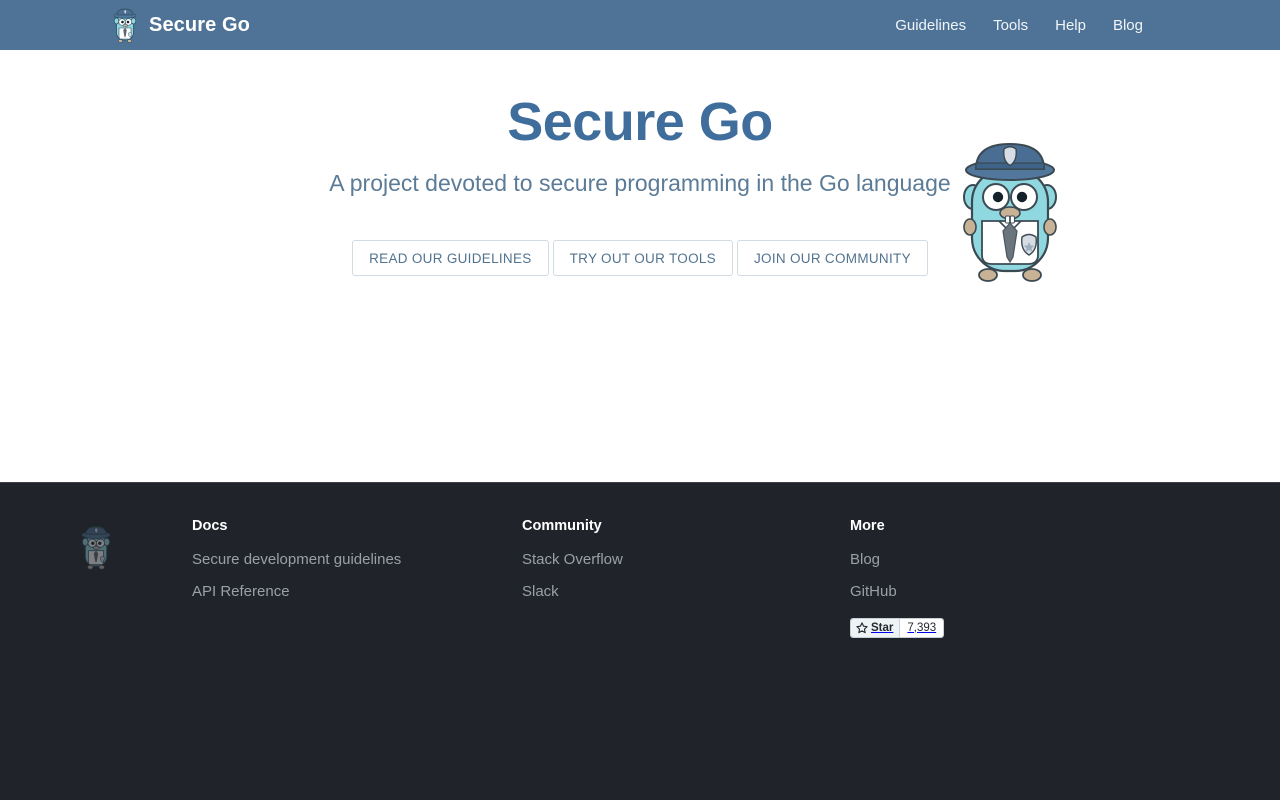 Image resolution: width=1280 pixels, height=800 pixels. I want to click on github-star-label-group: Star, so click(876, 627).